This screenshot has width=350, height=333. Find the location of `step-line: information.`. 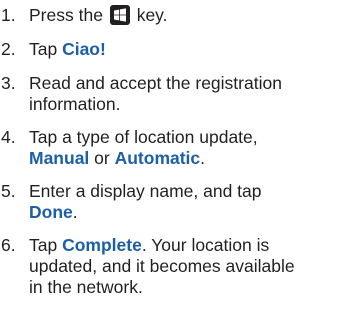

step-line: information. is located at coordinates (75, 104).